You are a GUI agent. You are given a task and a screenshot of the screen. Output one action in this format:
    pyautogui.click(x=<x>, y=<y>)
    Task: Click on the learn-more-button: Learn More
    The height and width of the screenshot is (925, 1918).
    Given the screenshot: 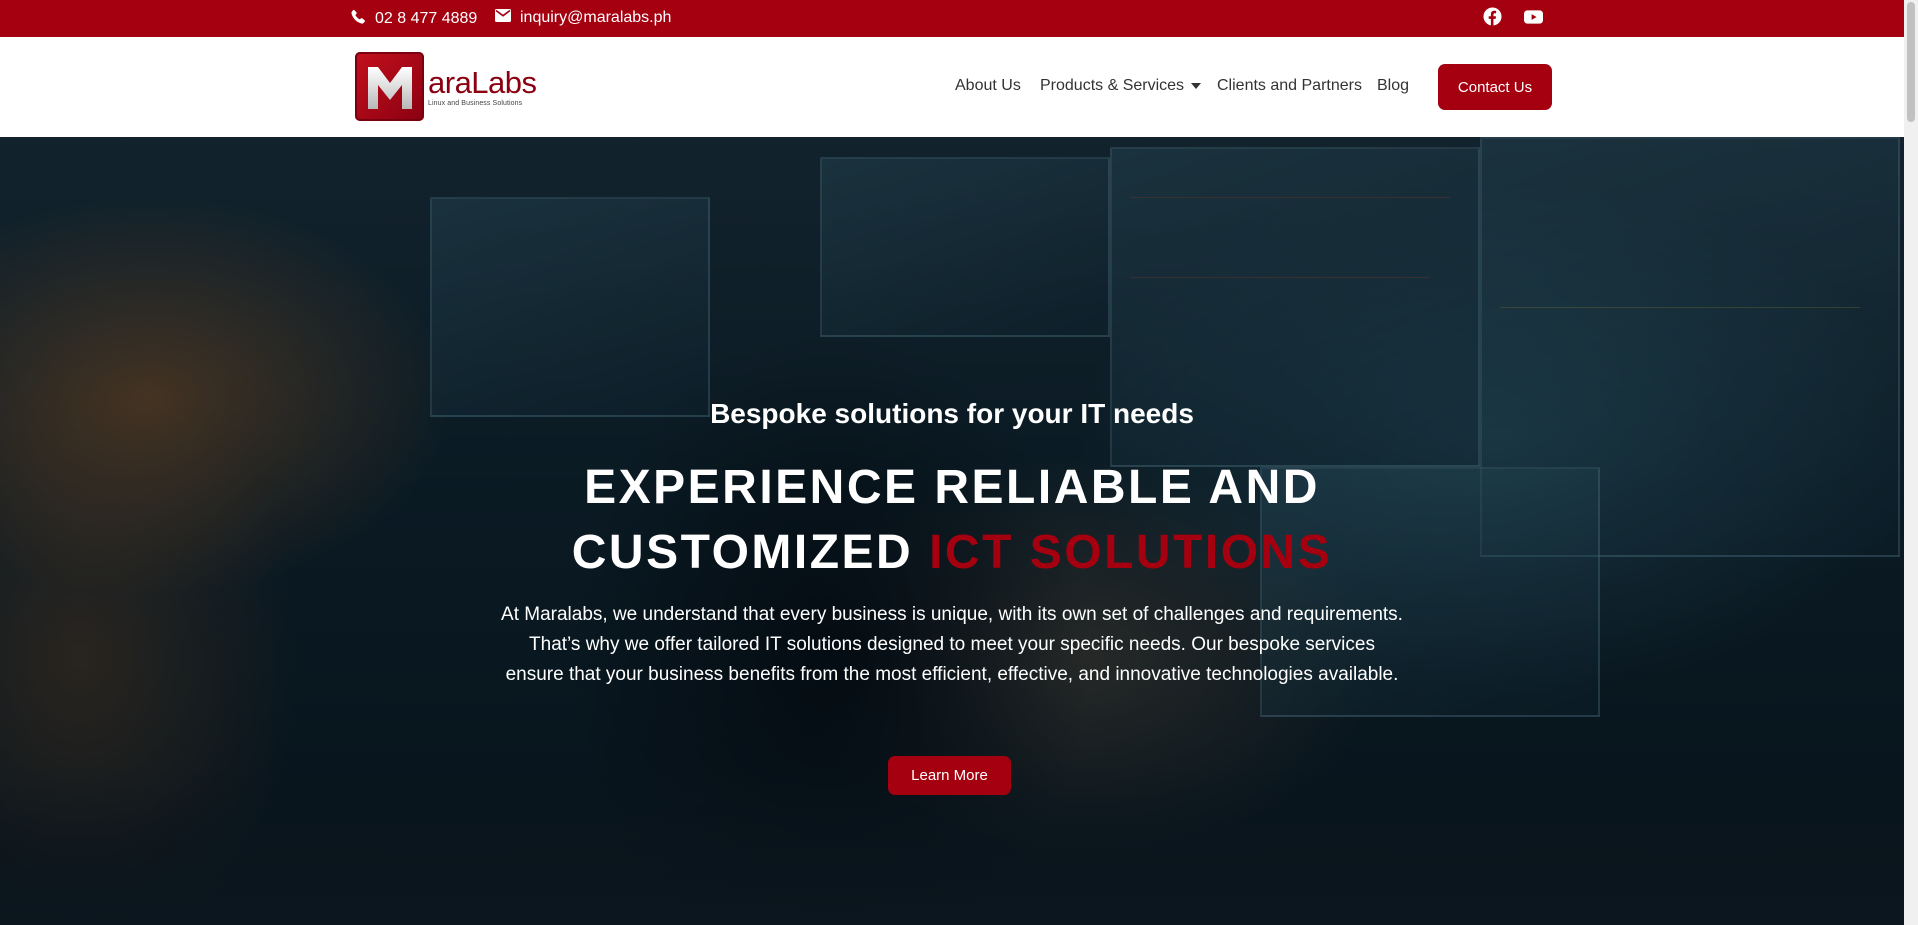 What is the action you would take?
    pyautogui.click(x=949, y=775)
    